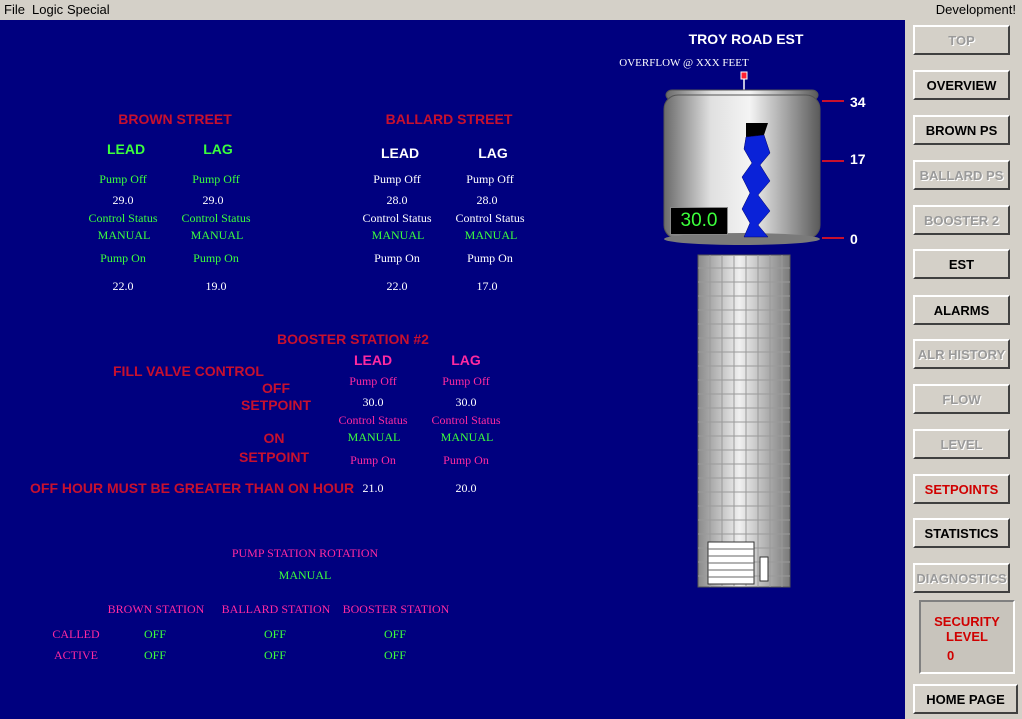 The height and width of the screenshot is (719, 1022). What do you see at coordinates (216, 179) in the screenshot?
I see `brown-lag-pump-off-label: Pump Off` at bounding box center [216, 179].